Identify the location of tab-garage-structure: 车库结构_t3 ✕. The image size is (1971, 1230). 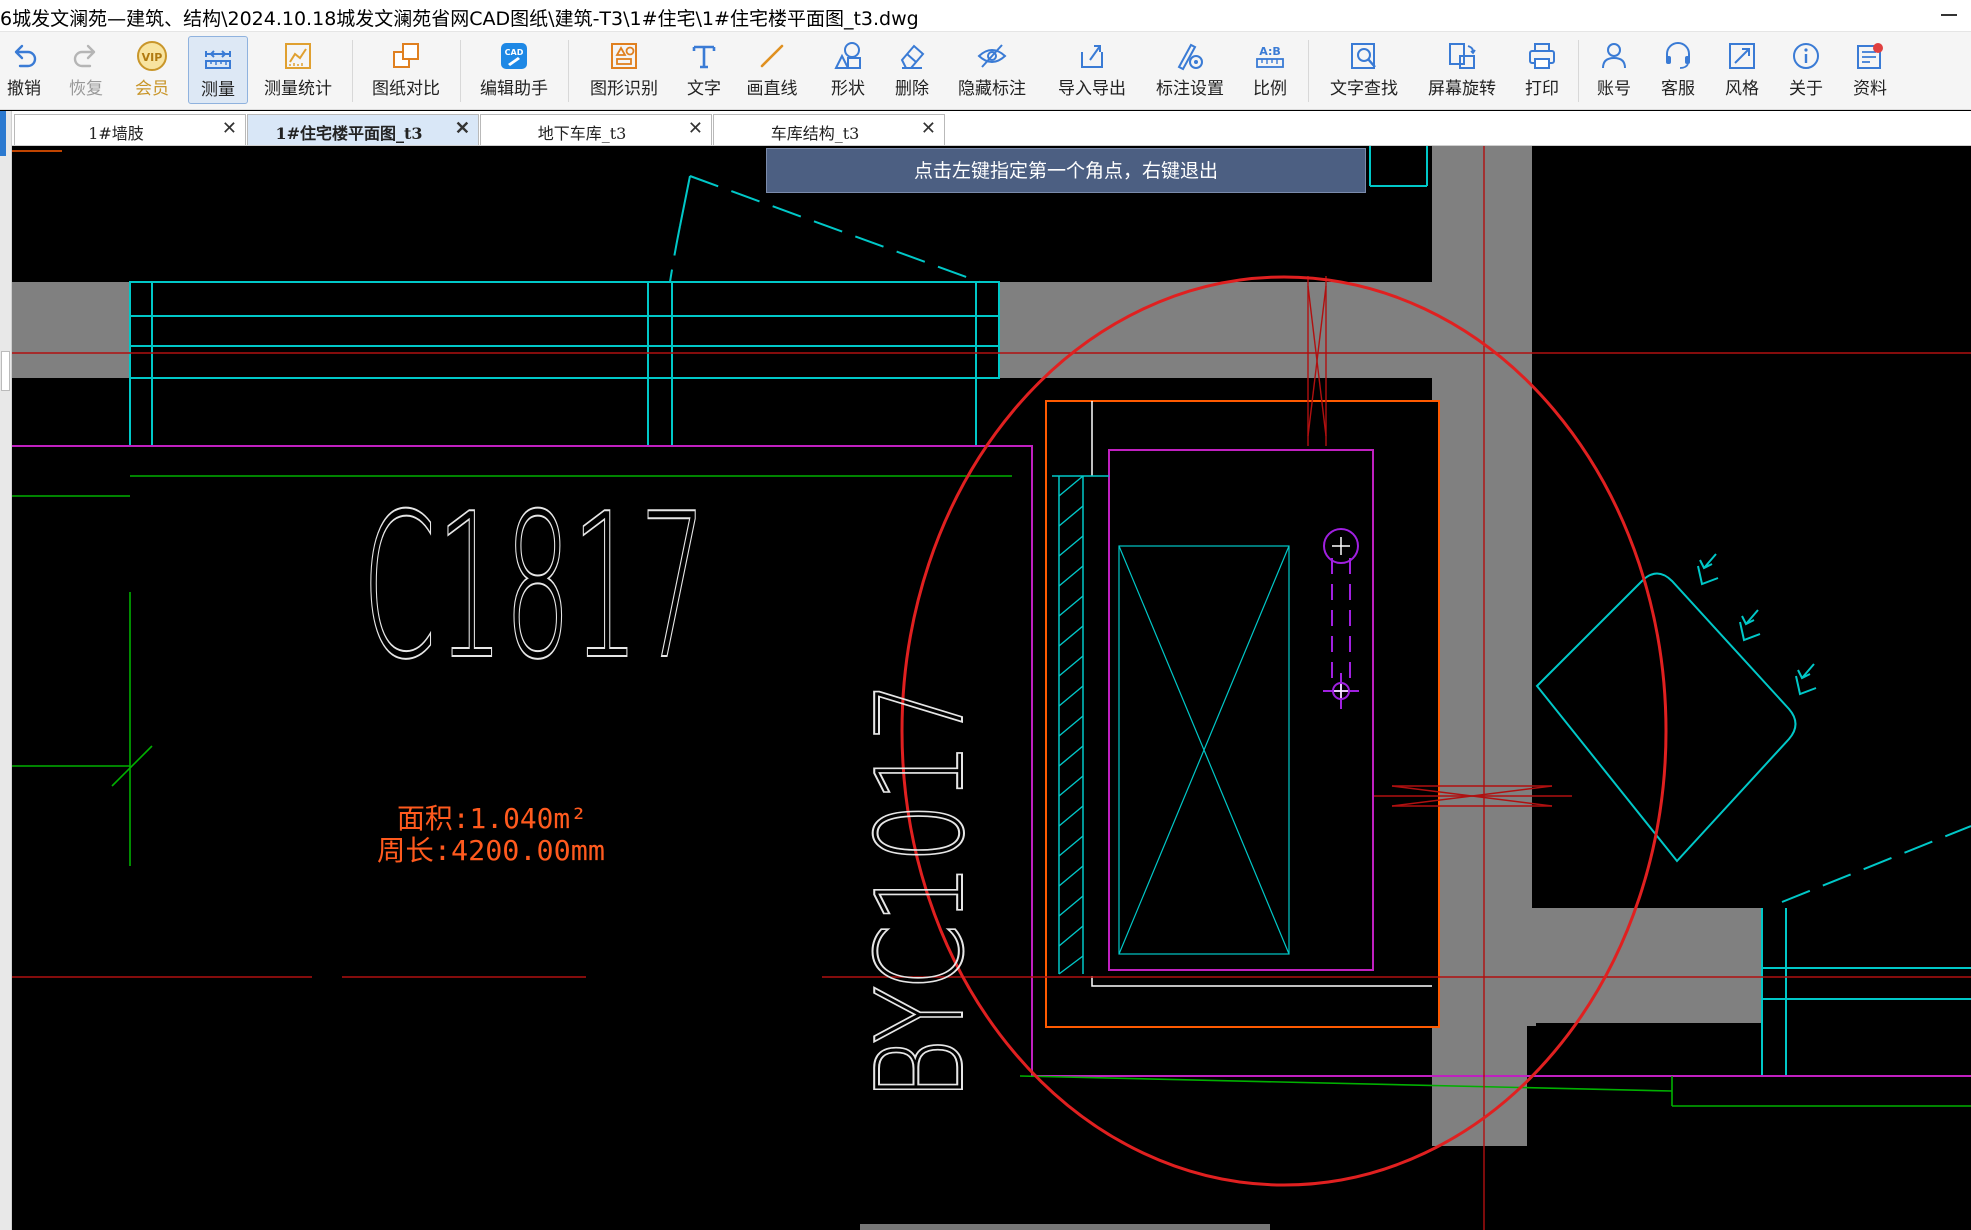
(829, 129).